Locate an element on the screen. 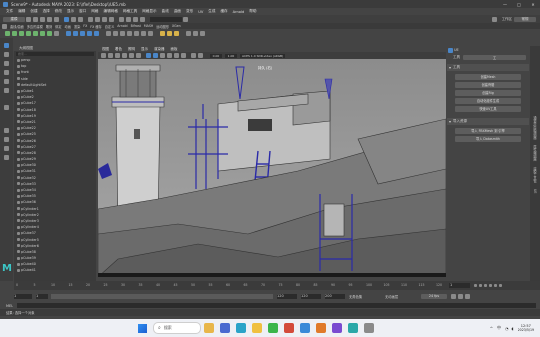 Image resolution: width=540 pixels, height=337 pixels. select-tool-icon is located at coordinates (6, 45).